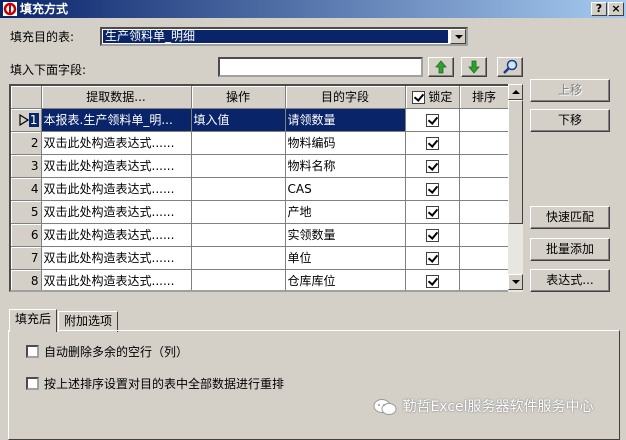  I want to click on delete-empty-rows-checkbox, so click(32, 351).